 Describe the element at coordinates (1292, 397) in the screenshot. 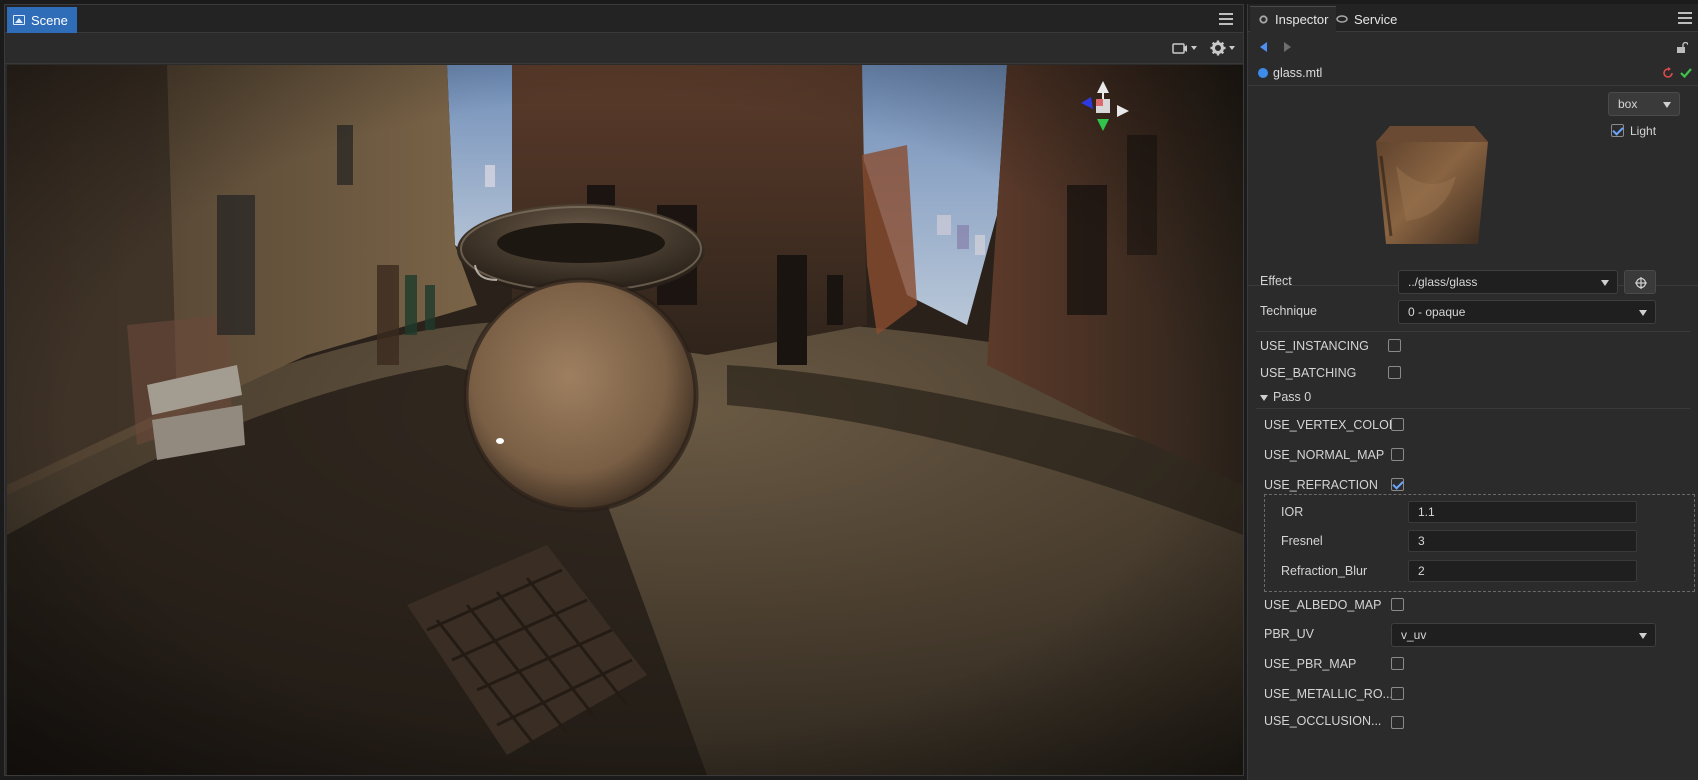

I see `pass-header: Pass 0` at that location.